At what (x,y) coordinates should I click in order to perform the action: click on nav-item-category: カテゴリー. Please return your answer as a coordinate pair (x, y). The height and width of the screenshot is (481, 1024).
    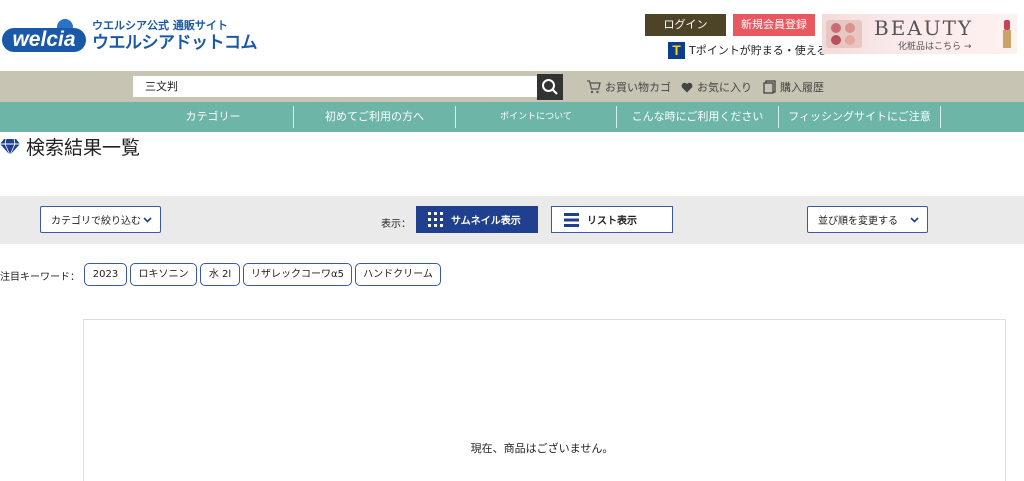
    Looking at the image, I should click on (213, 117).